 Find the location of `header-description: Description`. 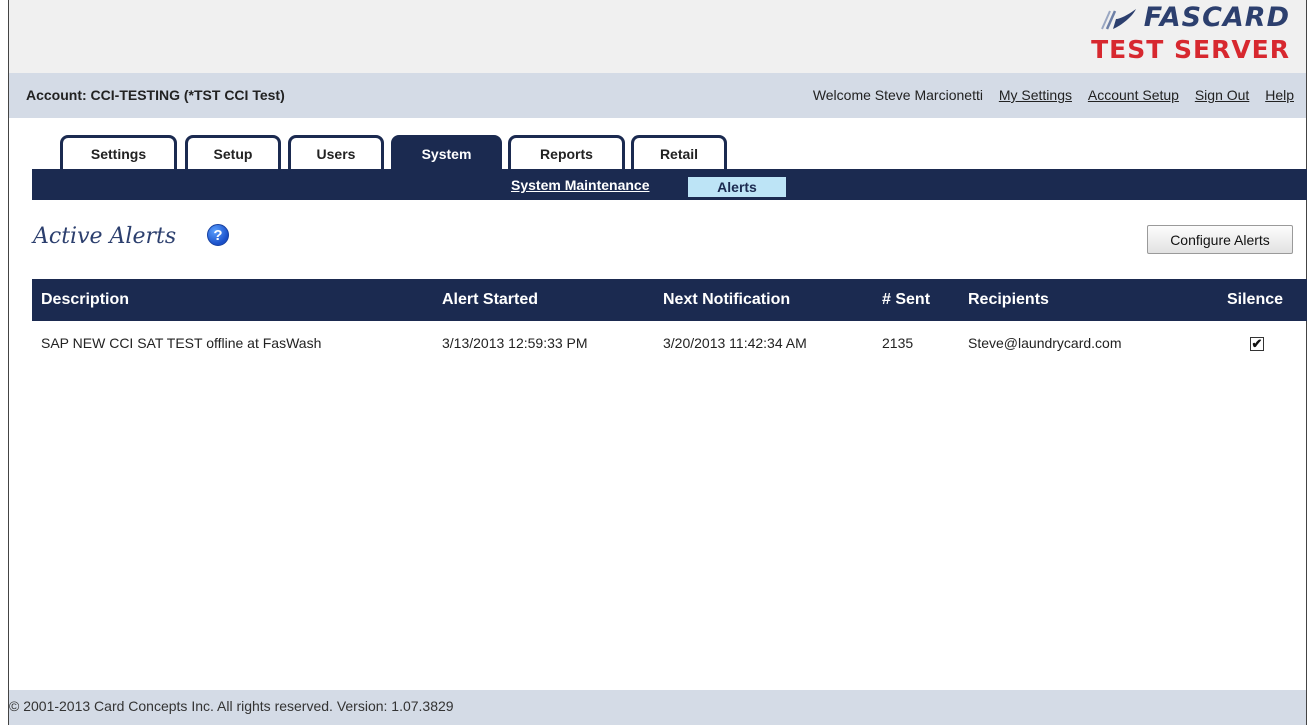

header-description: Description is located at coordinates (85, 299).